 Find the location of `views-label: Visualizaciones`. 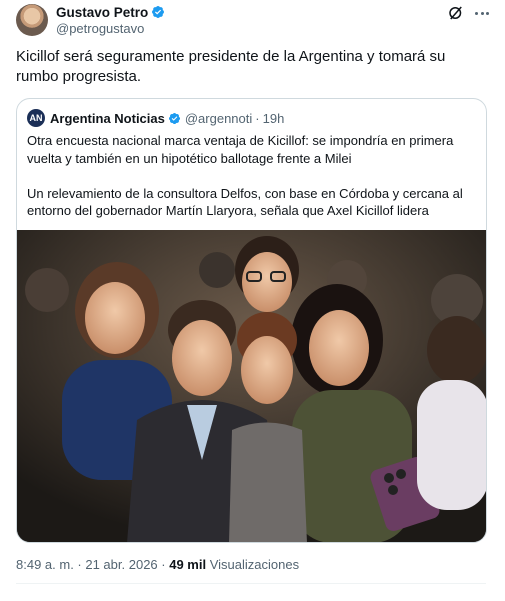

views-label: Visualizaciones is located at coordinates (254, 564).